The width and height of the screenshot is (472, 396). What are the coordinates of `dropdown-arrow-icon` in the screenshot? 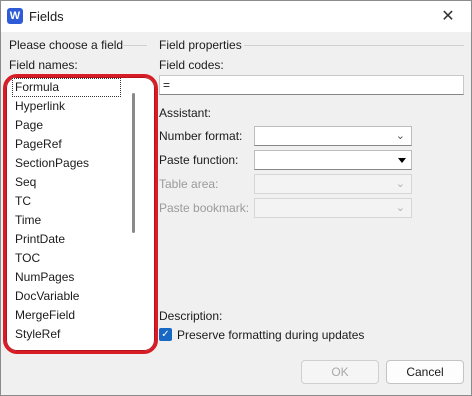 It's located at (402, 160).